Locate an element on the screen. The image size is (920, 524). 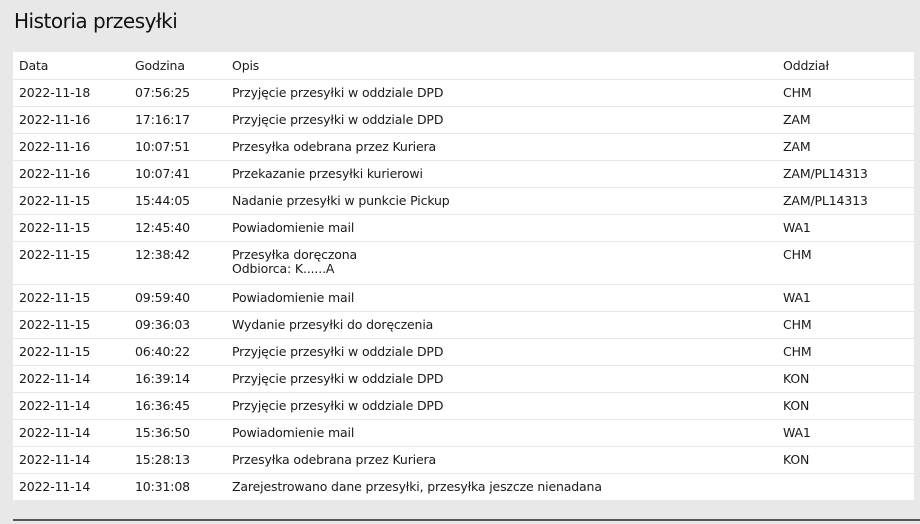
bottom-divider is located at coordinates (466, 520).